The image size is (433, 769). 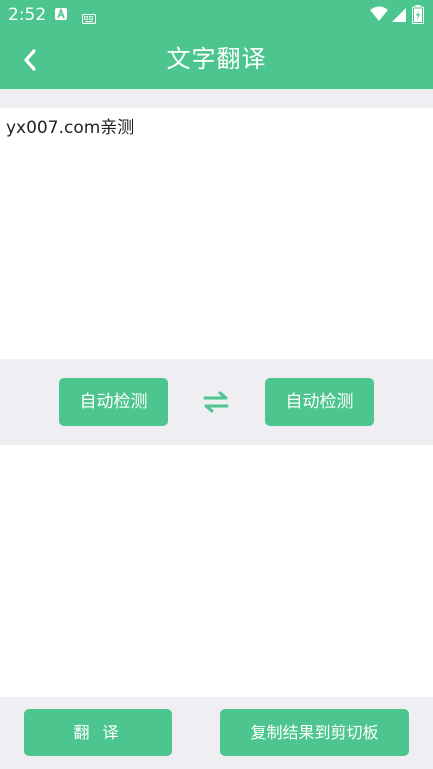 I want to click on chevron-left-icon, so click(x=30, y=60).